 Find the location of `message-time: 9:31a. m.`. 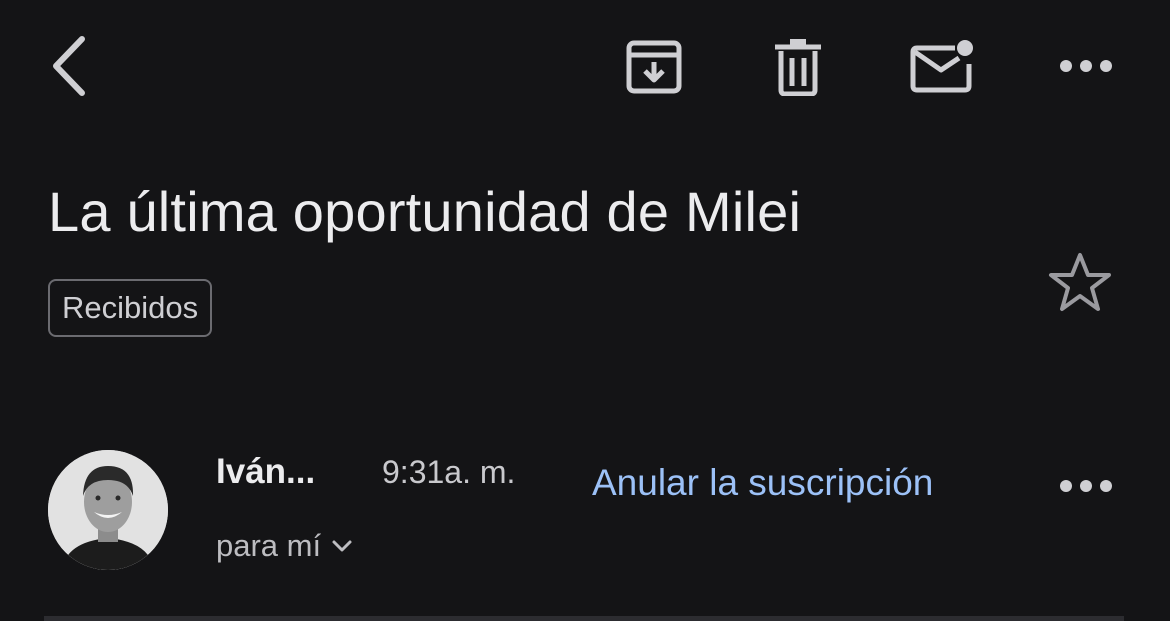

message-time: 9:31a. m. is located at coordinates (449, 472).